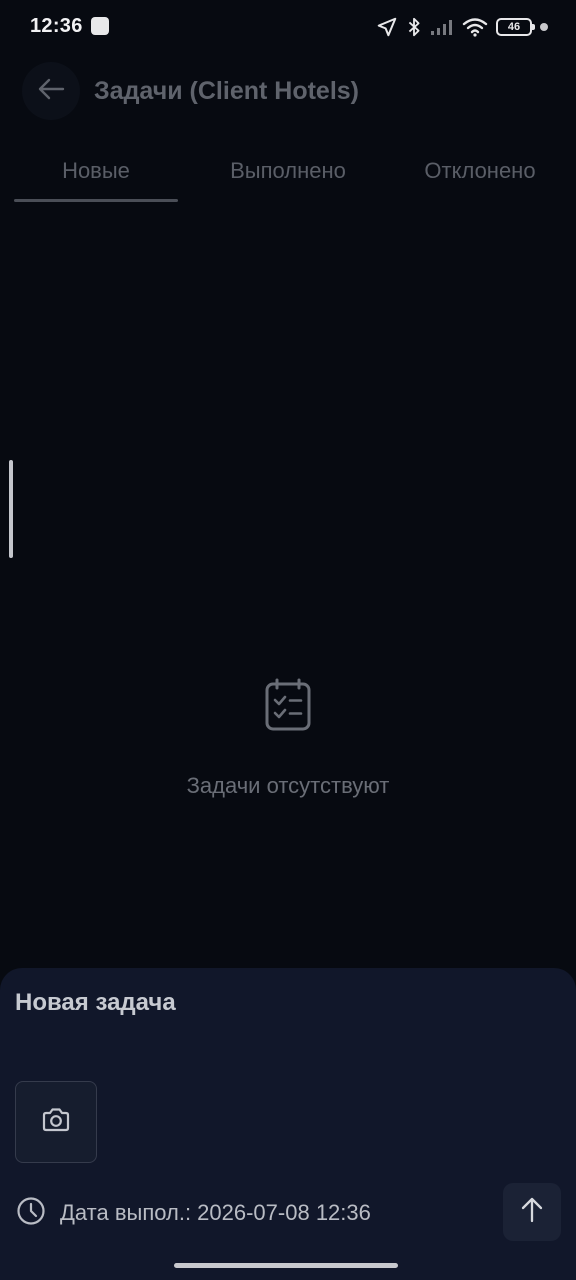 The image size is (576, 1280). I want to click on gesture-navigation-bar, so click(286, 1265).